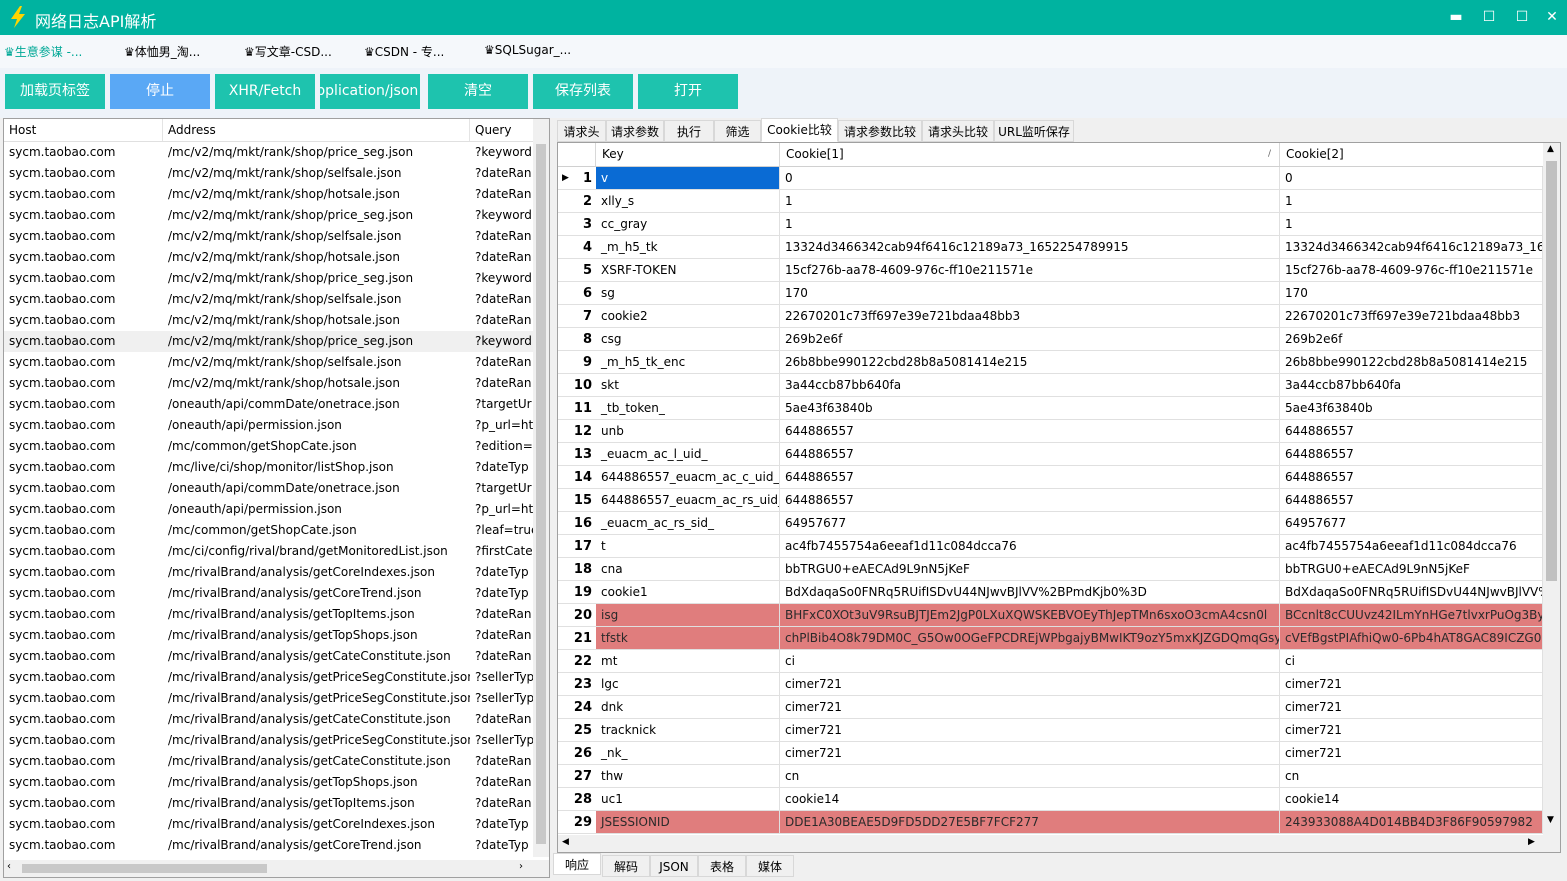  I want to click on cell-cookie1: 269b2e6f, so click(1030, 339).